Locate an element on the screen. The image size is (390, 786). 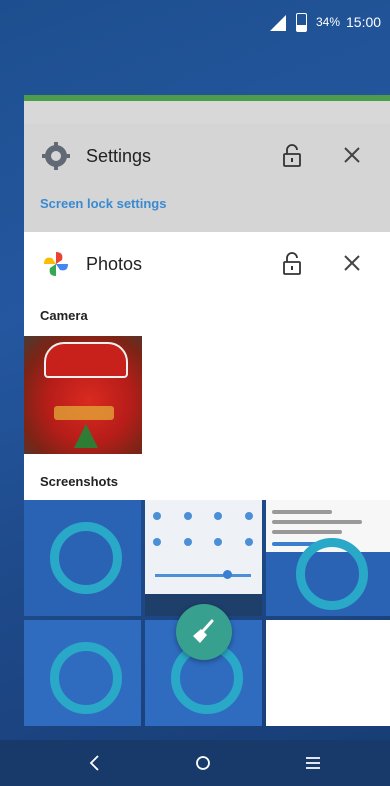
navigation-bar is located at coordinates (195, 763).